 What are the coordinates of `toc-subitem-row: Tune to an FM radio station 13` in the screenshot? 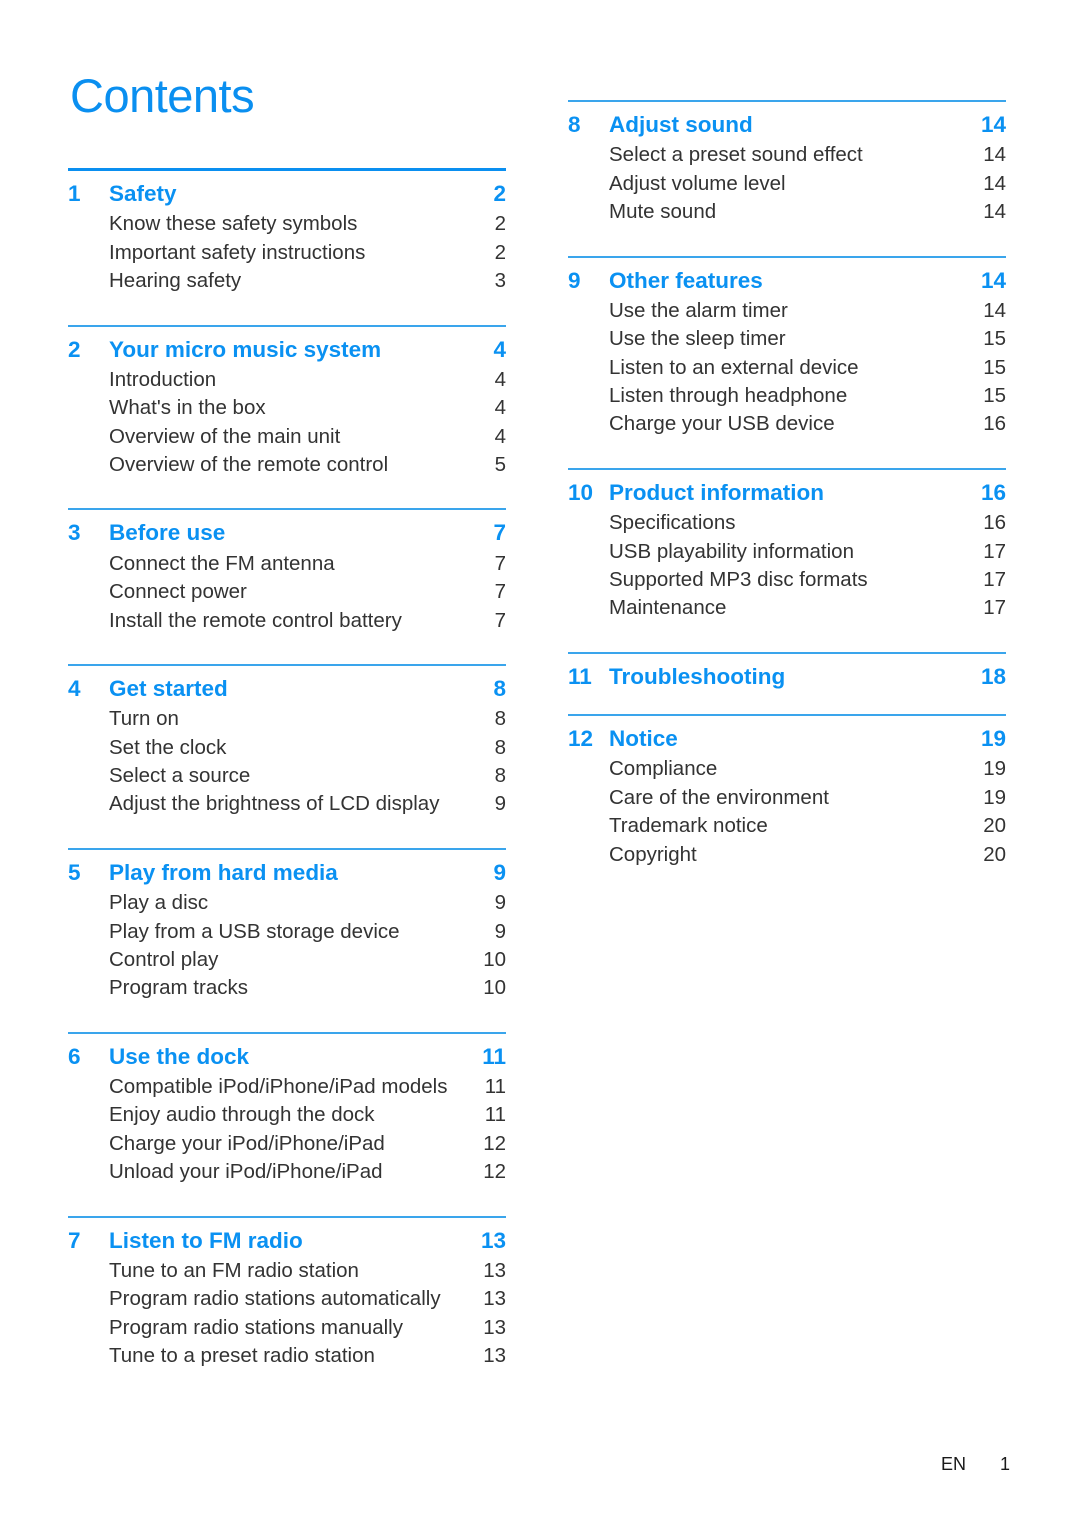 It's located at (287, 1271).